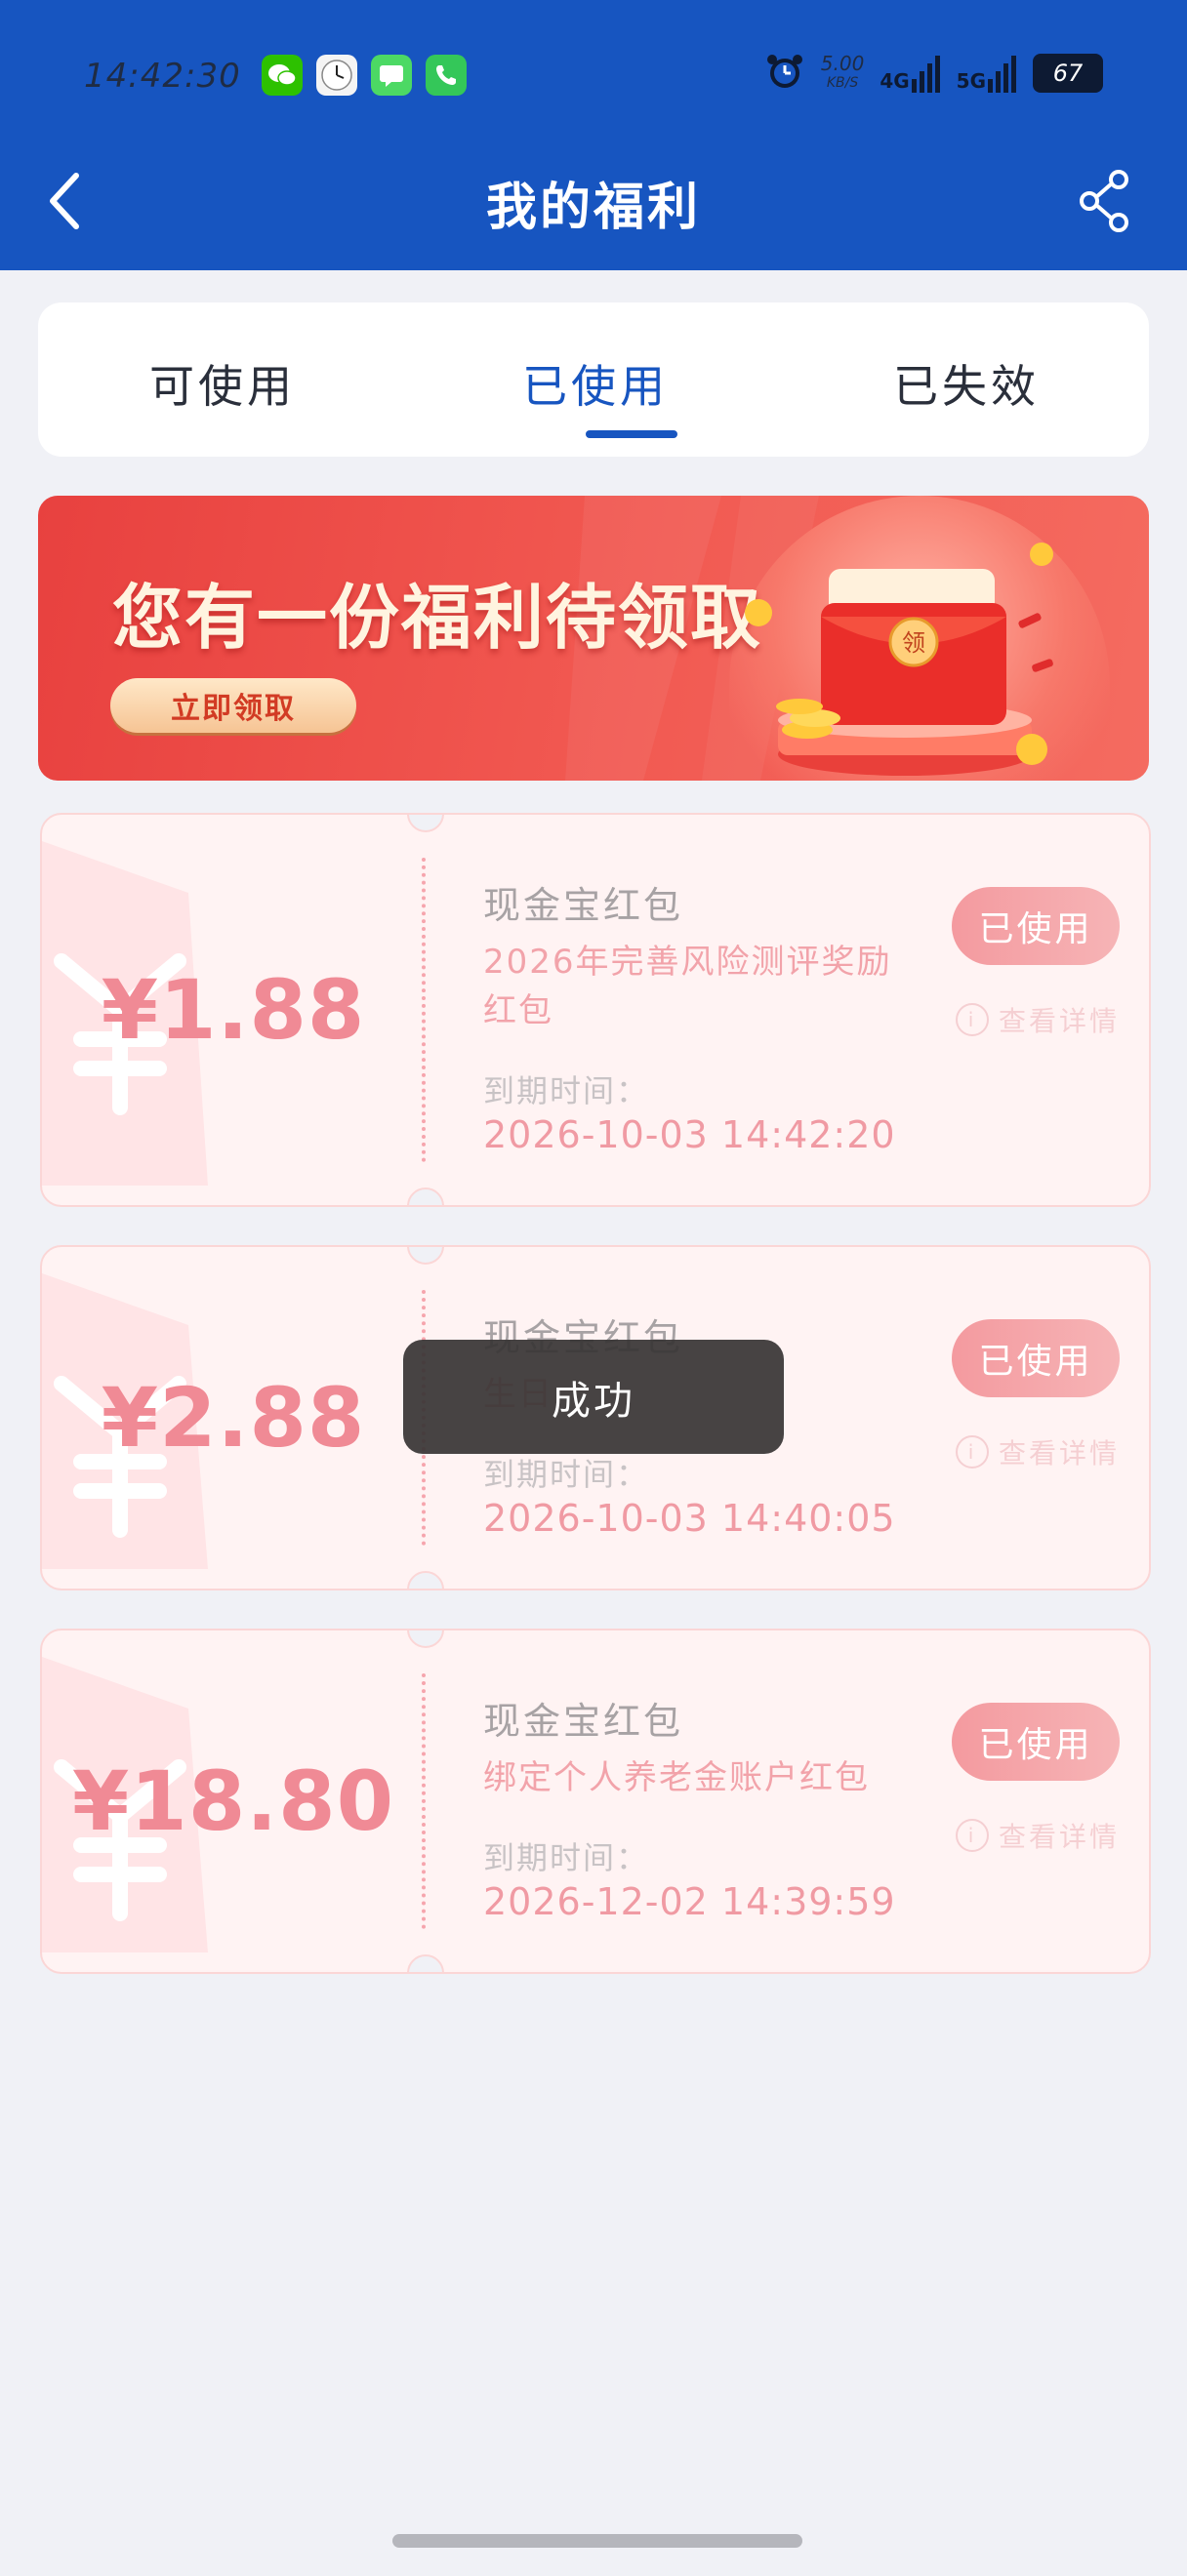  What do you see at coordinates (895, 81) in the screenshot?
I see `signal-4g-label: 4G` at bounding box center [895, 81].